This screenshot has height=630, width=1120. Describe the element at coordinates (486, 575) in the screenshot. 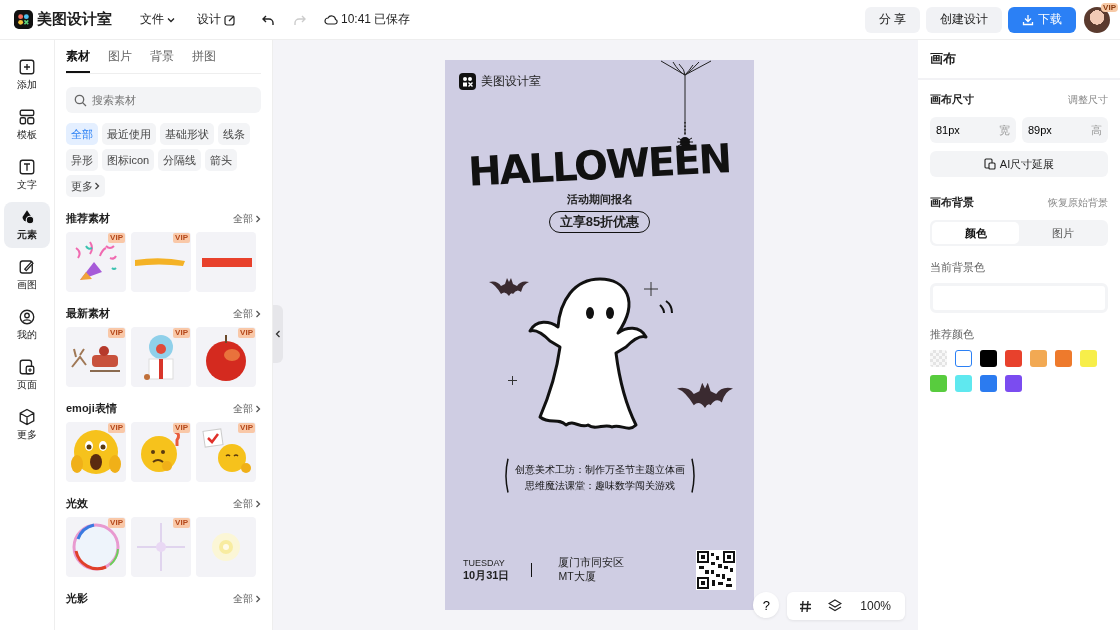

I see `event-date: 10月31日` at that location.